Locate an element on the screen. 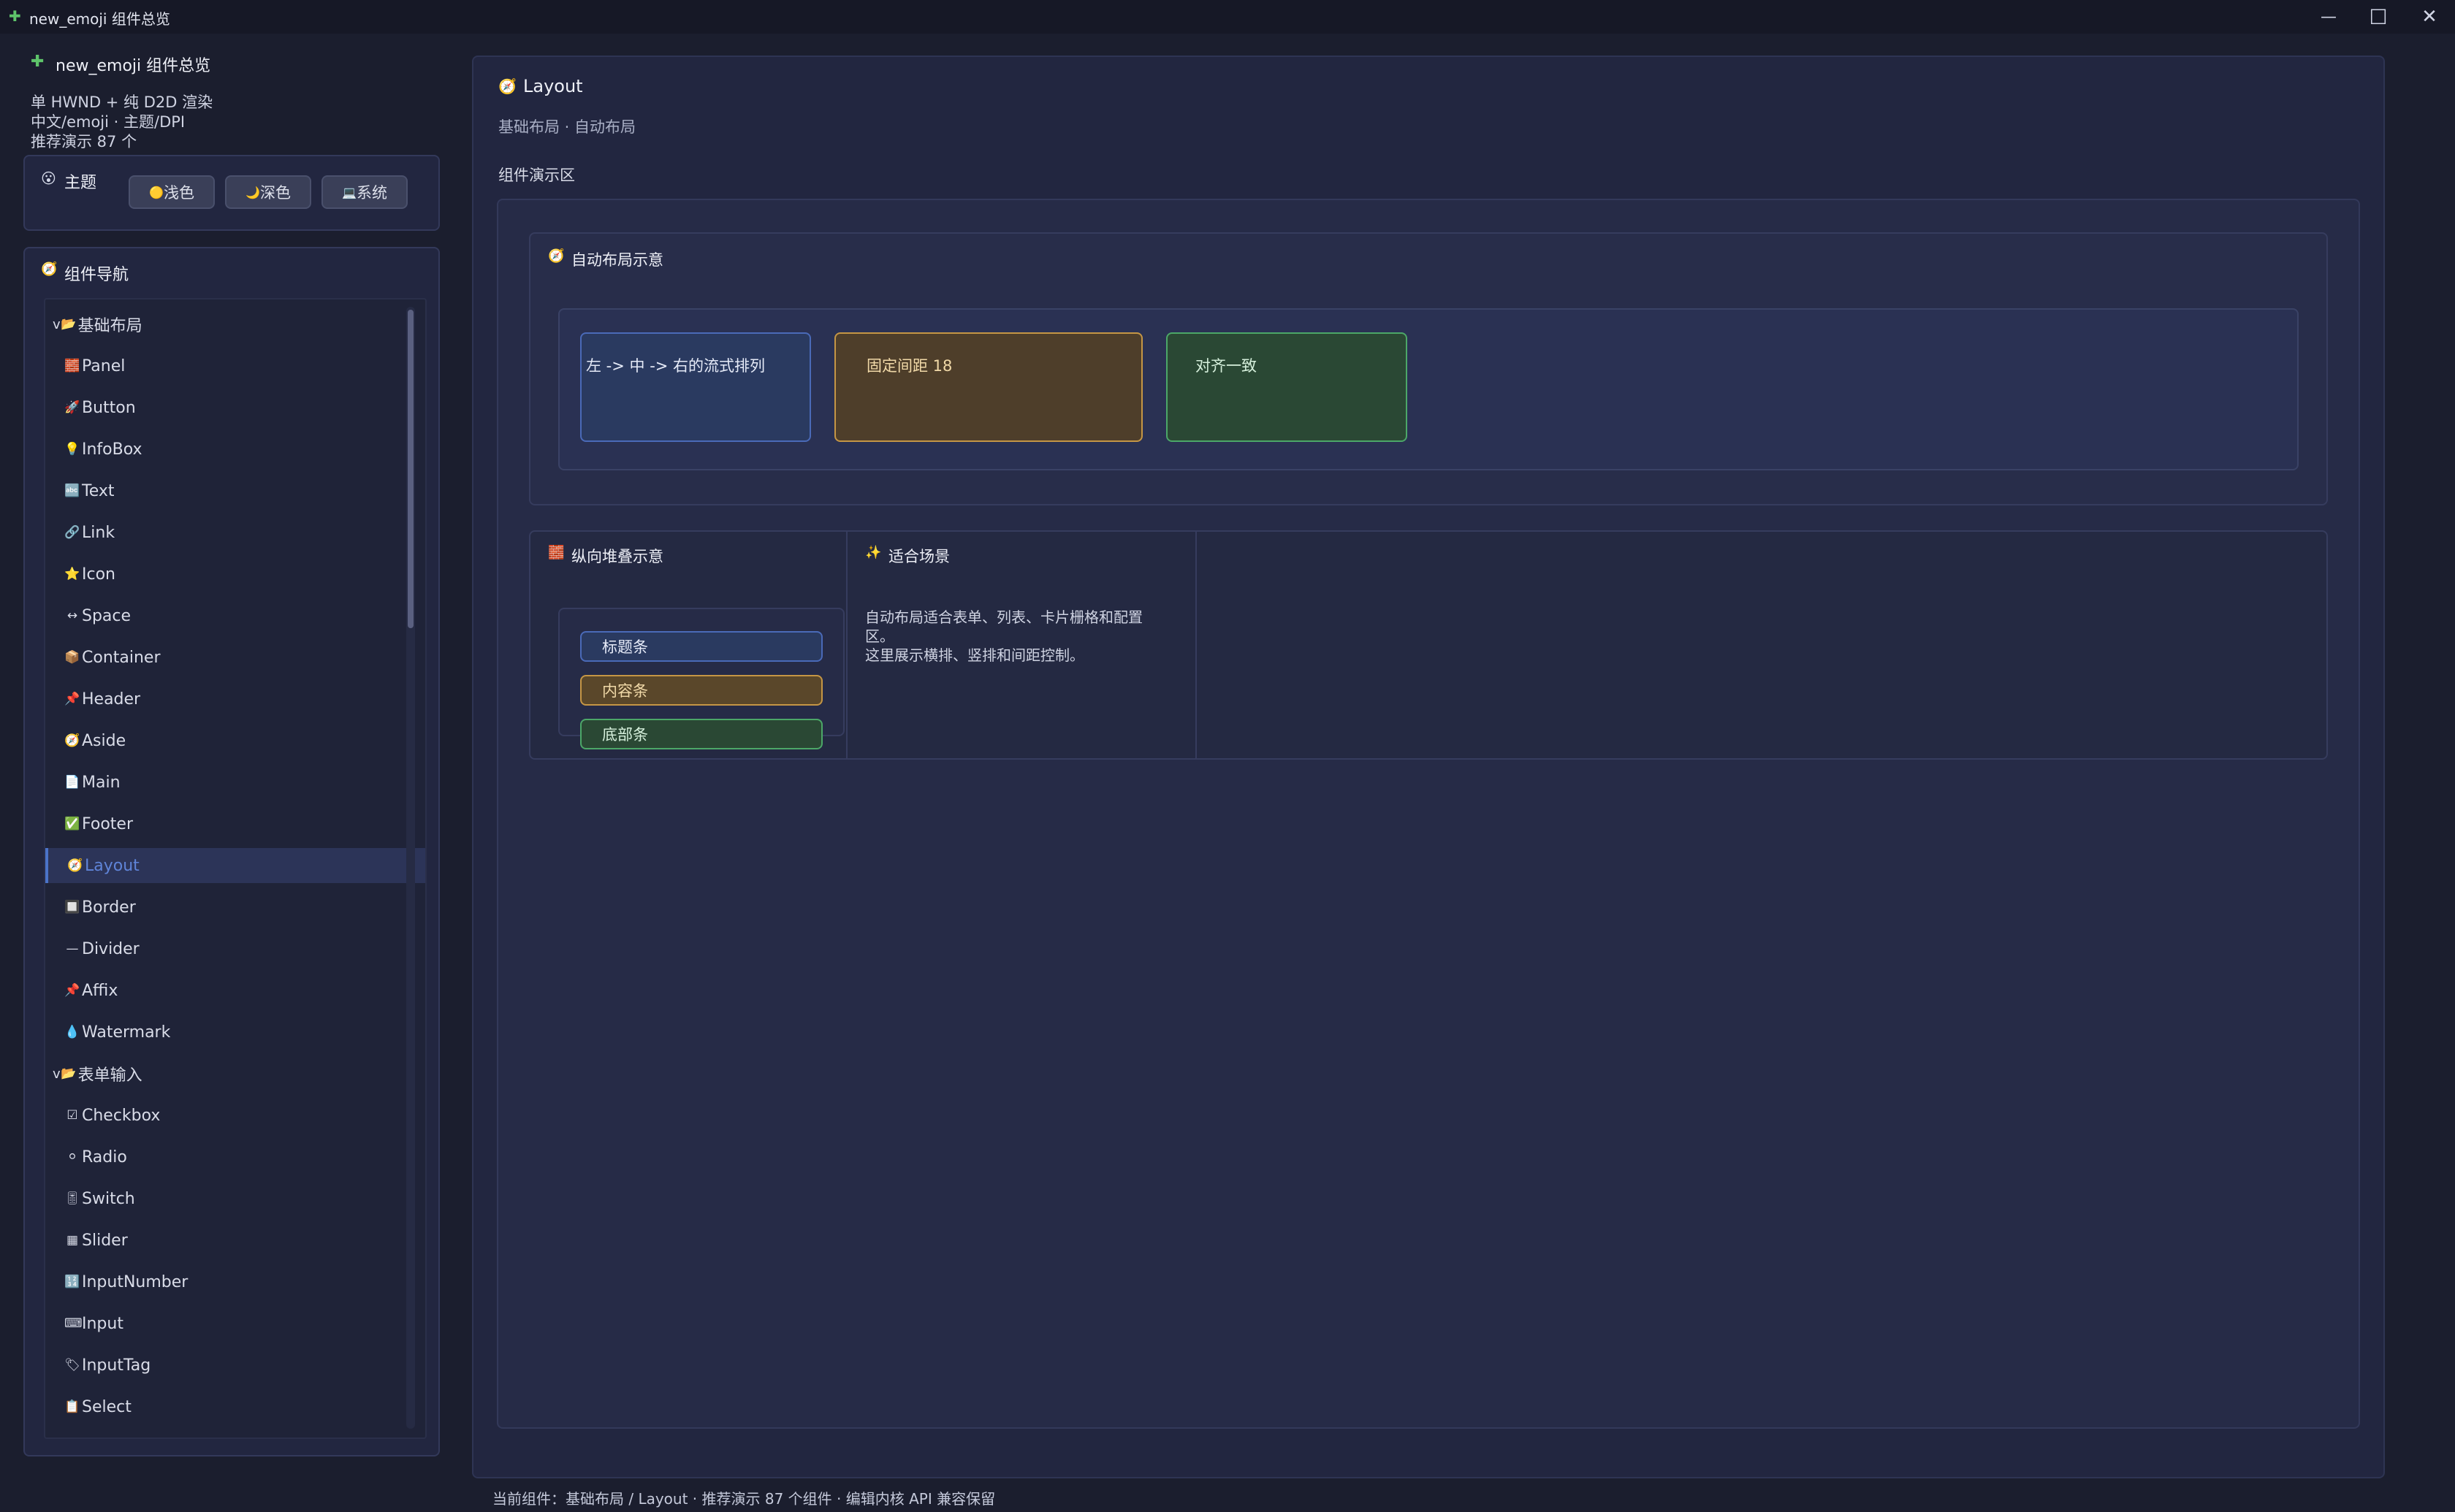 The height and width of the screenshot is (1512, 2455). nav-item-label: Divider is located at coordinates (111, 949).